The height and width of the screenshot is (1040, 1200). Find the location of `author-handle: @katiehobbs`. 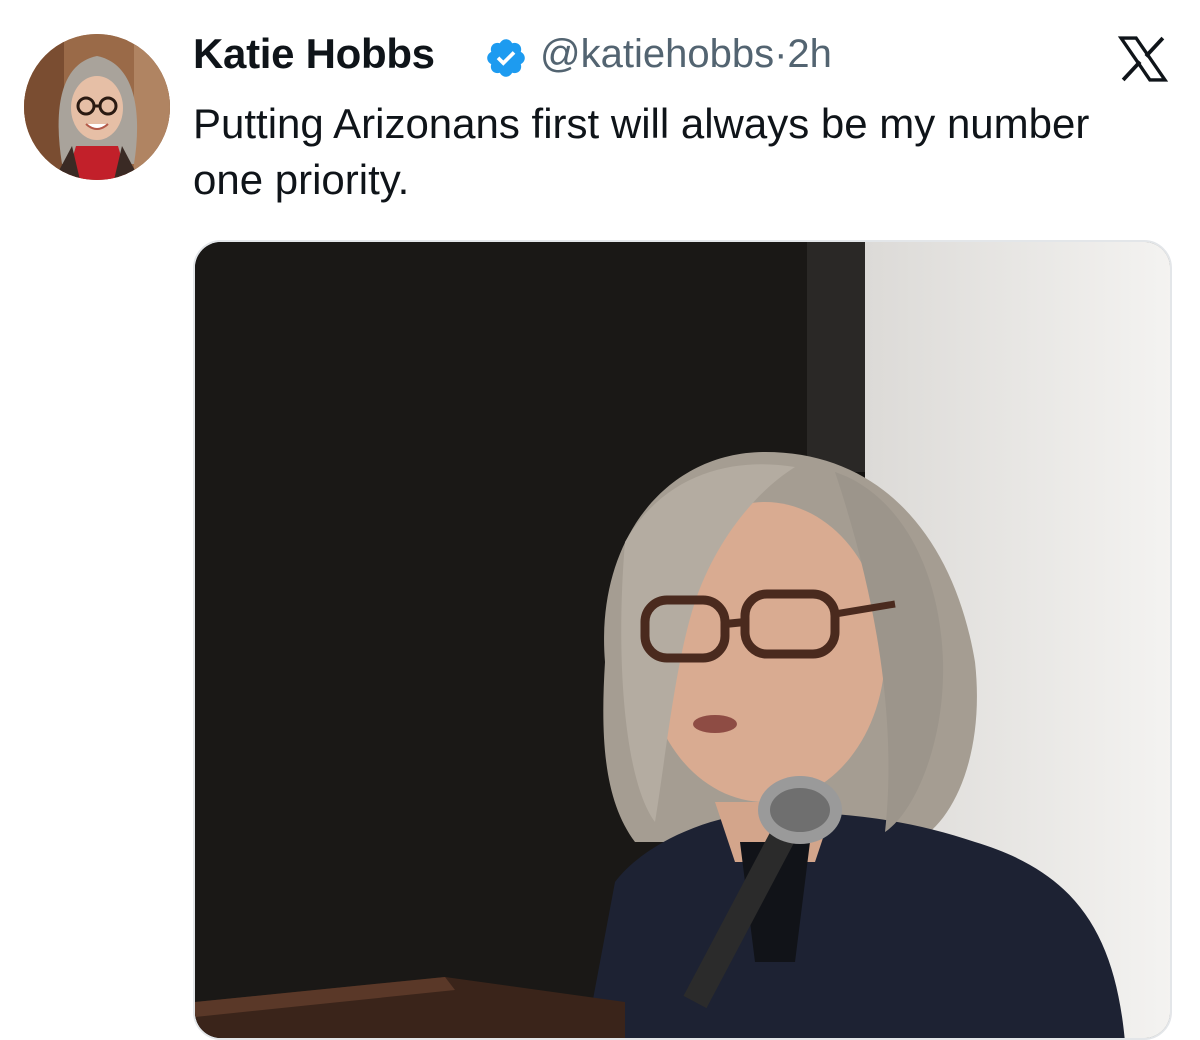

author-handle: @katiehobbs is located at coordinates (657, 54).